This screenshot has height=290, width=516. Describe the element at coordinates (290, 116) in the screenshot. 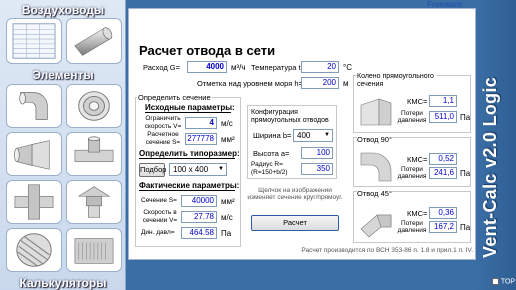

I see `config-label: Конфигурация прямоугольных отводов` at that location.